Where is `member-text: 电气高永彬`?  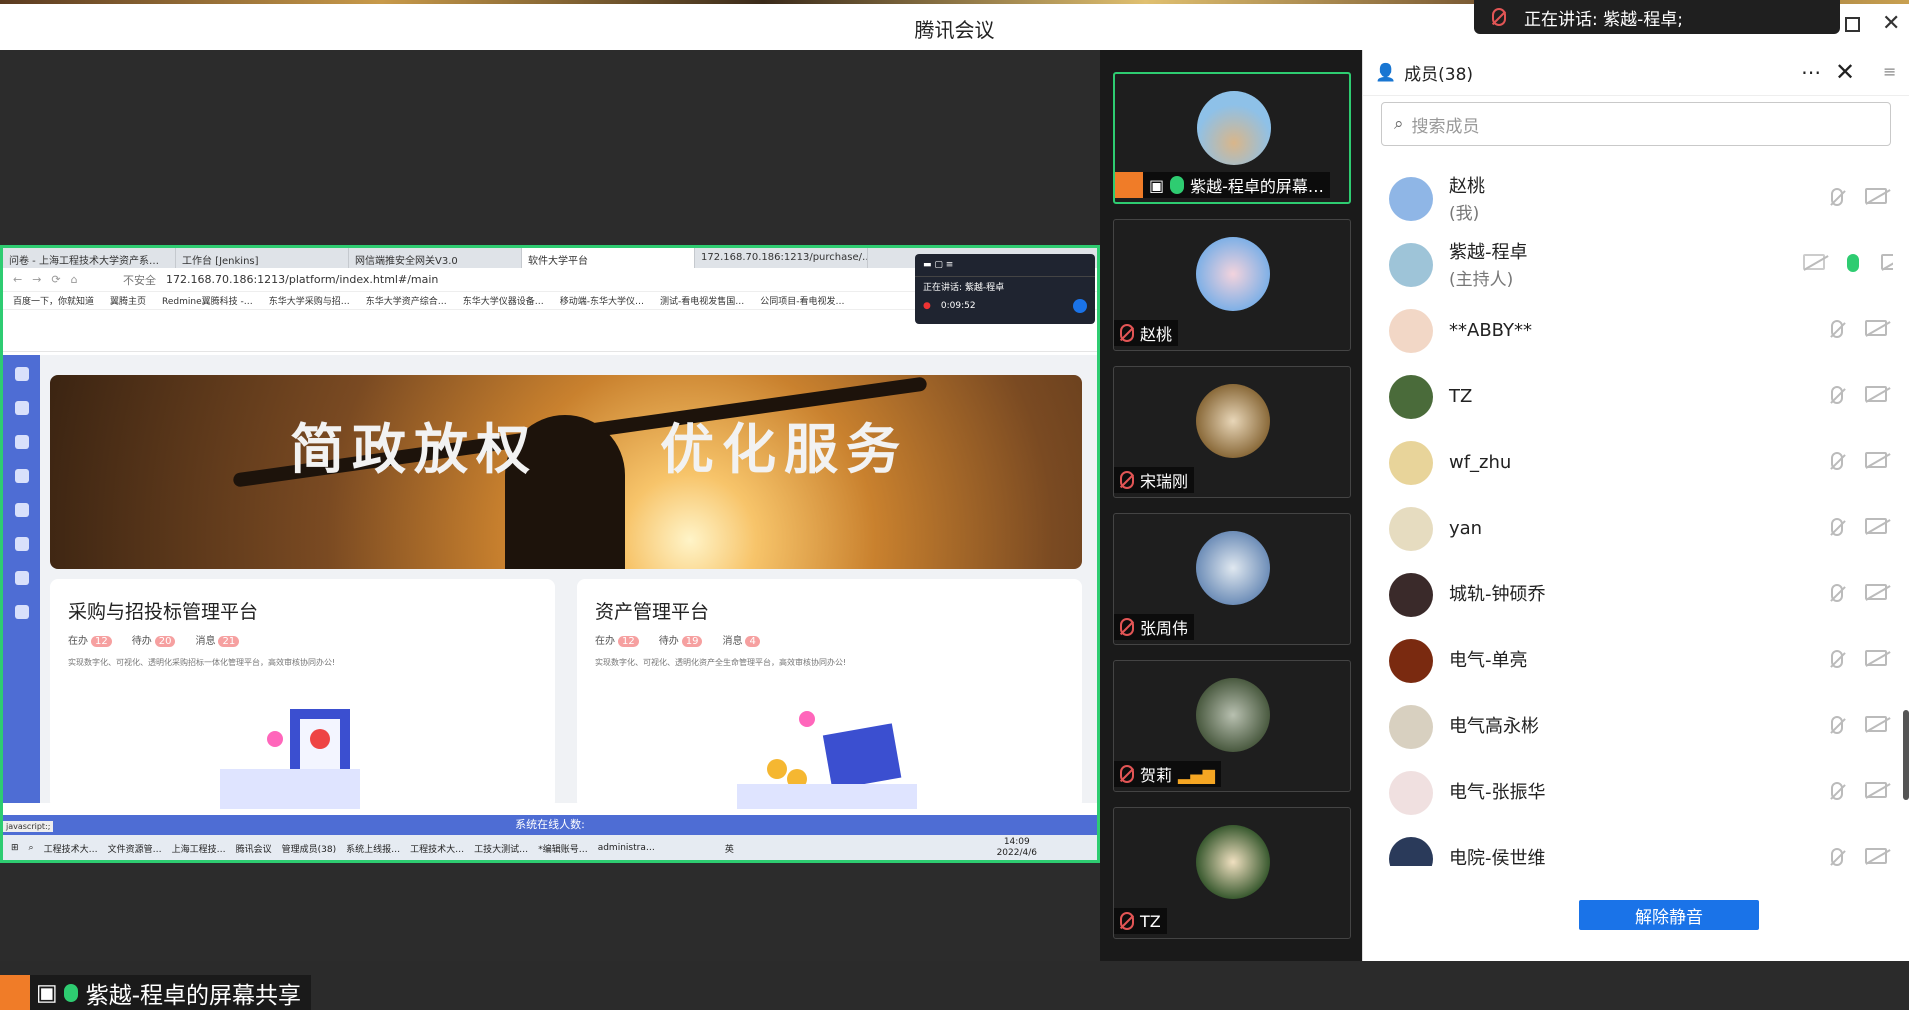
member-text: 电气高永彬 is located at coordinates (1494, 727).